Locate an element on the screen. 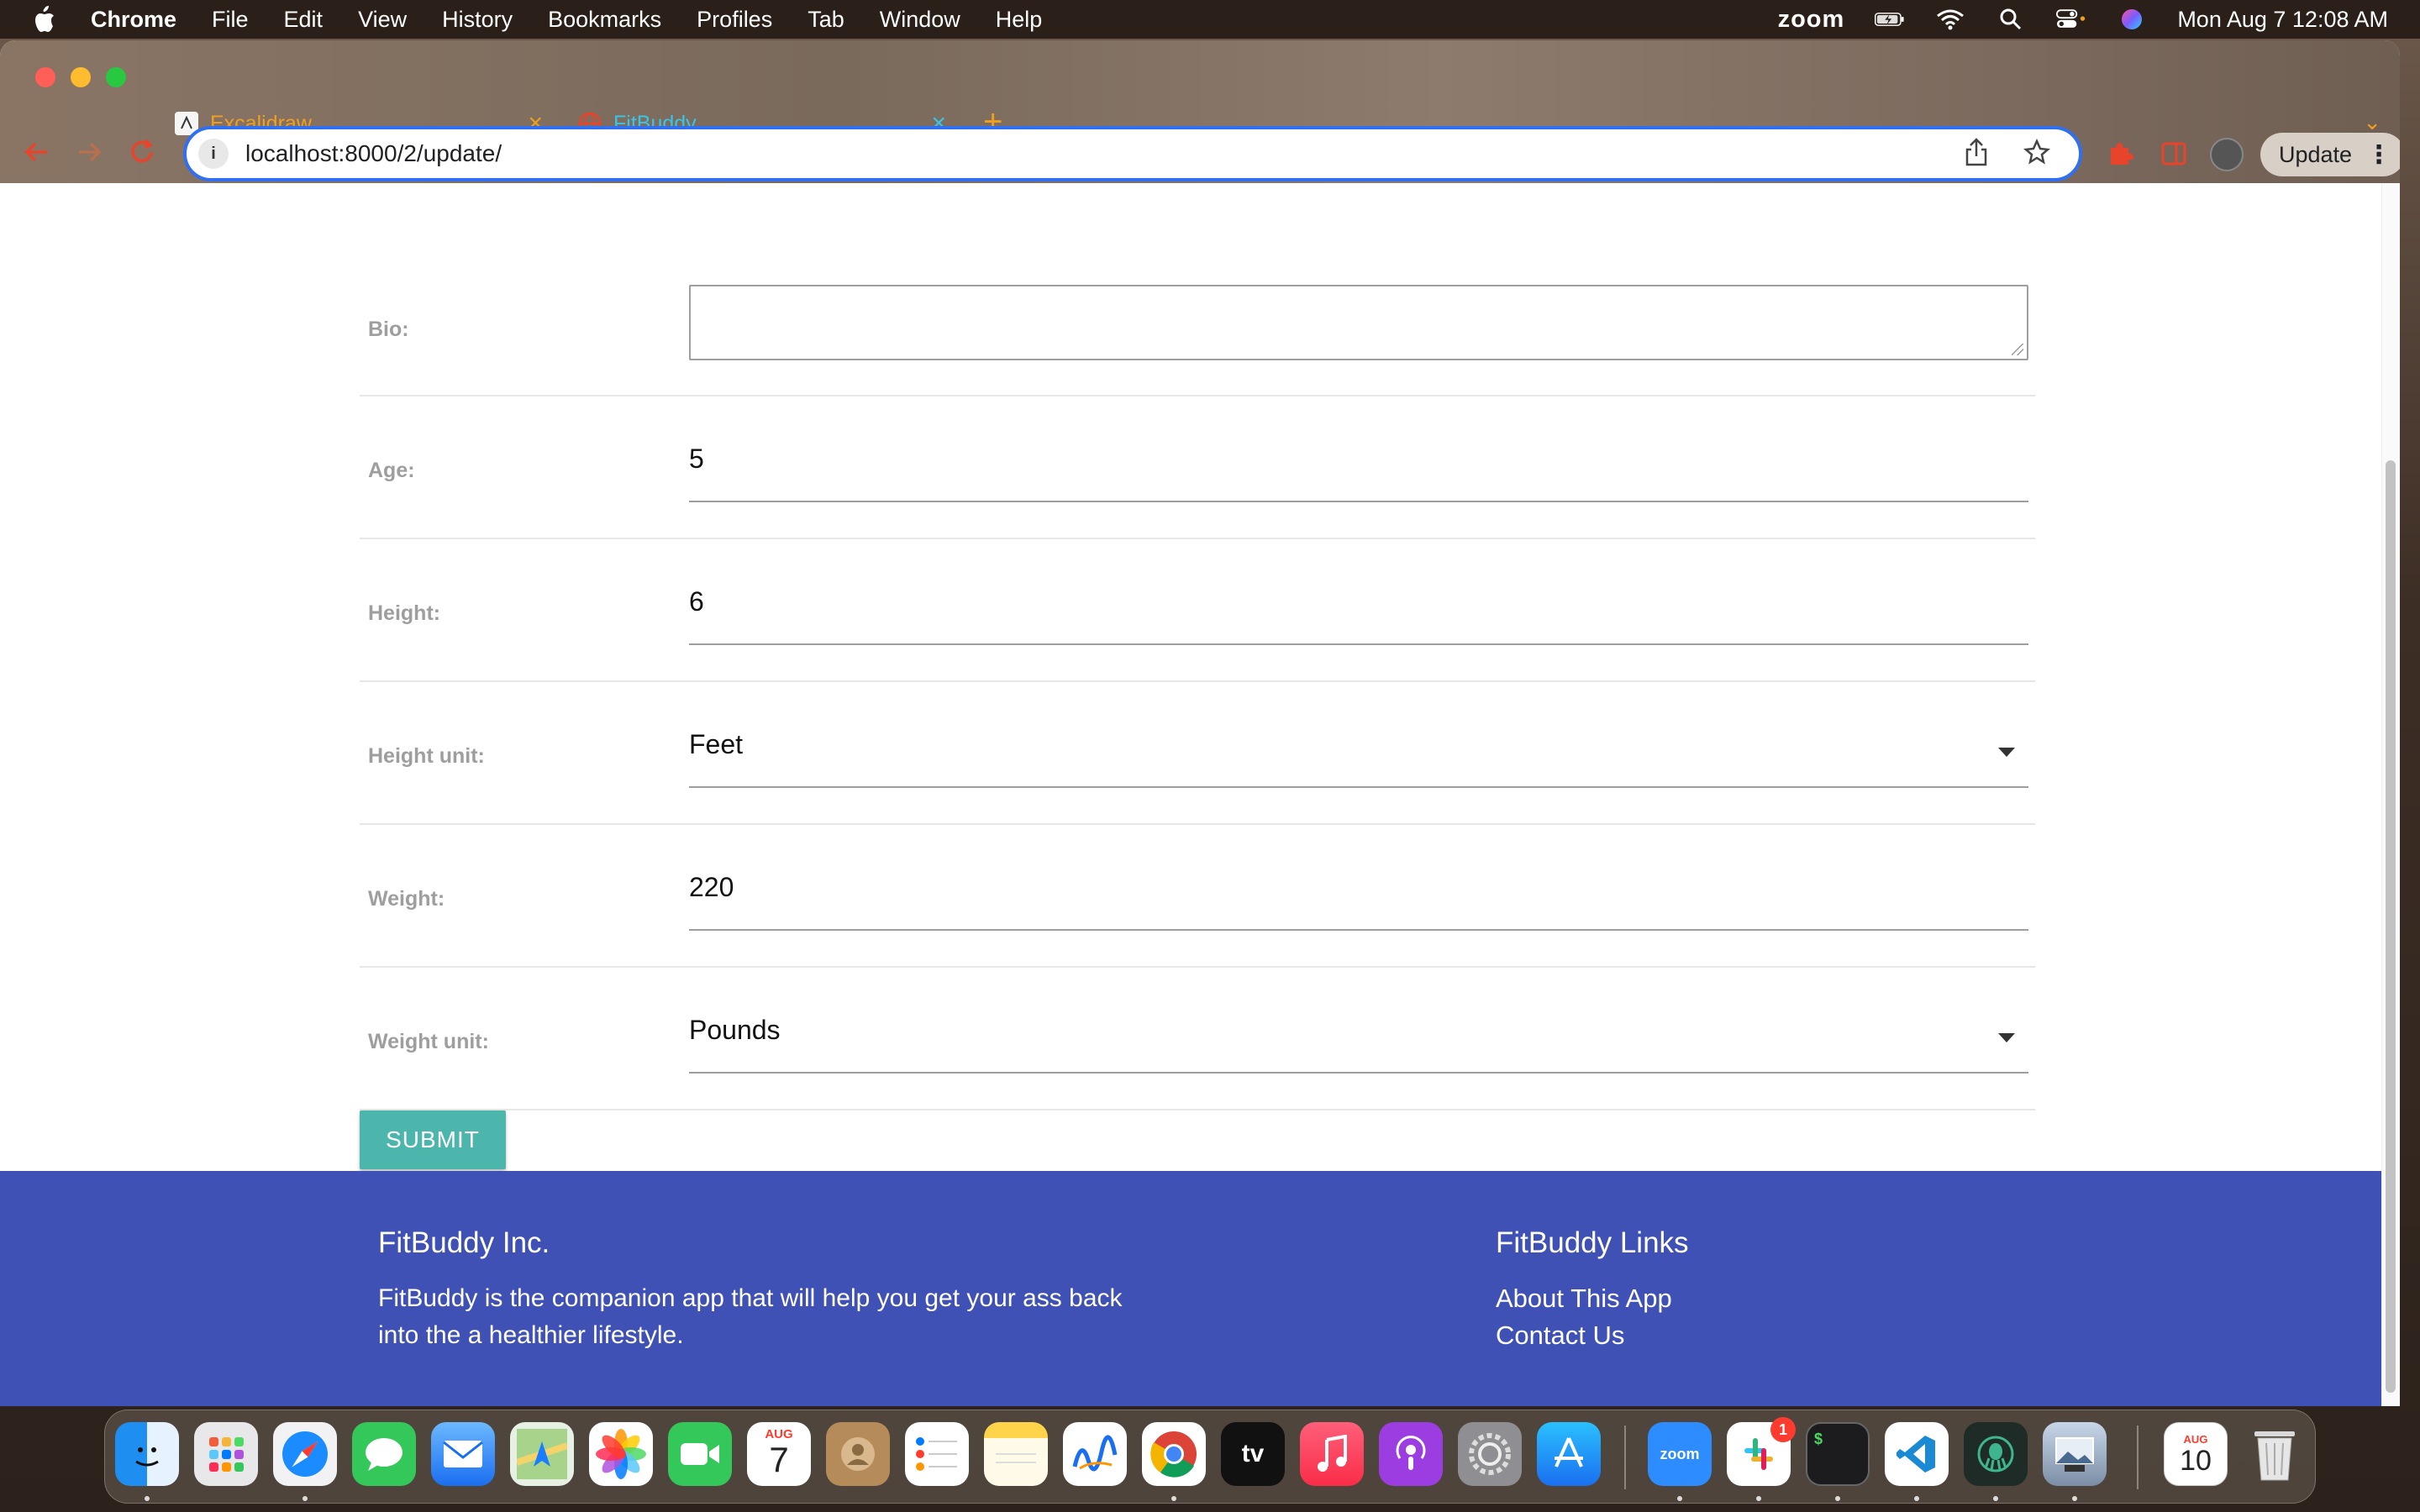 The height and width of the screenshot is (1512, 2420). menubar-clock: Mon Aug 7 12:08 AM is located at coordinates (2282, 20).